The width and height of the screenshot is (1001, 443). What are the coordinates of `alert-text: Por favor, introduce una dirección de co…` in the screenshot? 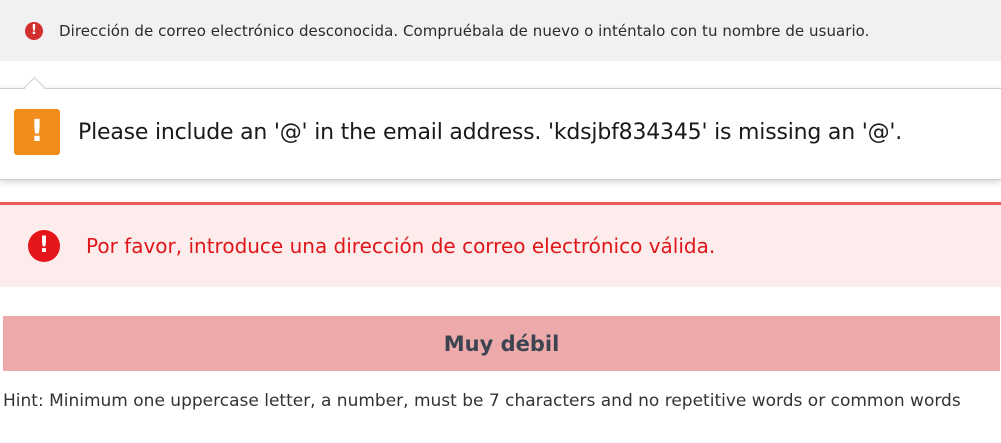 It's located at (401, 246).